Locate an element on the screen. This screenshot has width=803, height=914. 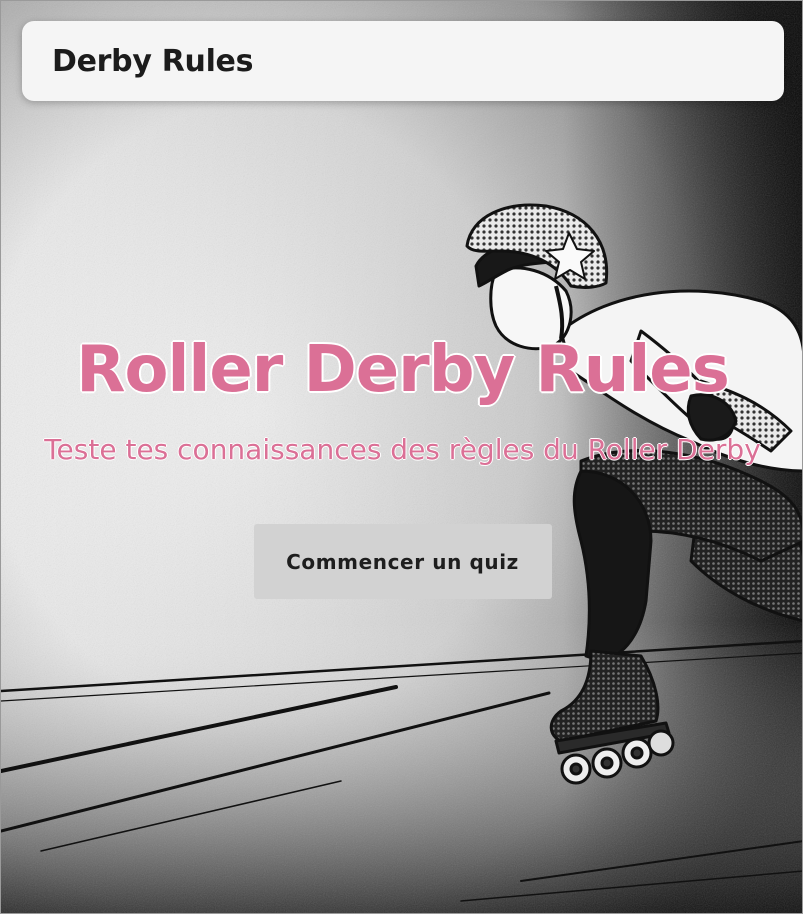
brand-link: Derby Rules is located at coordinates (152, 61).